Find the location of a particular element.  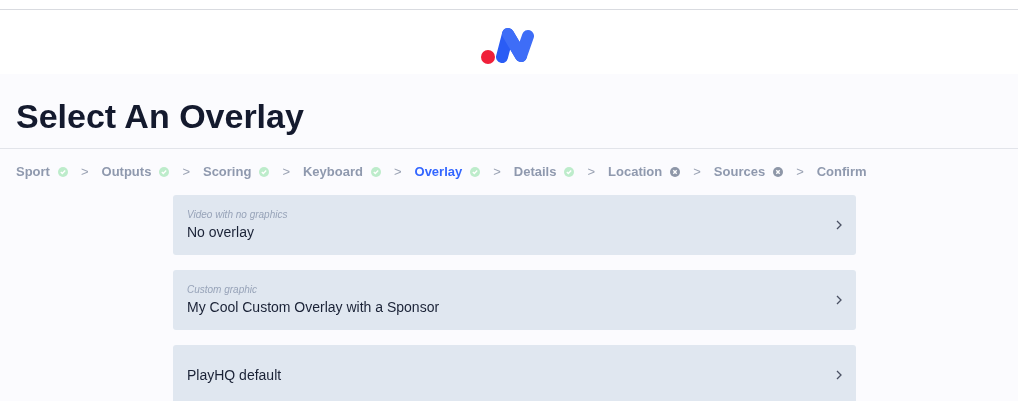

step-tab: Sport is located at coordinates (33, 172).